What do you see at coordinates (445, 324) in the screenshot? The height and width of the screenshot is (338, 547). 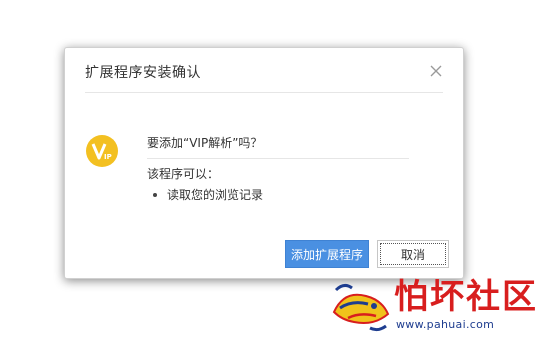 I see `watermark-url: www.pahuai.com` at bounding box center [445, 324].